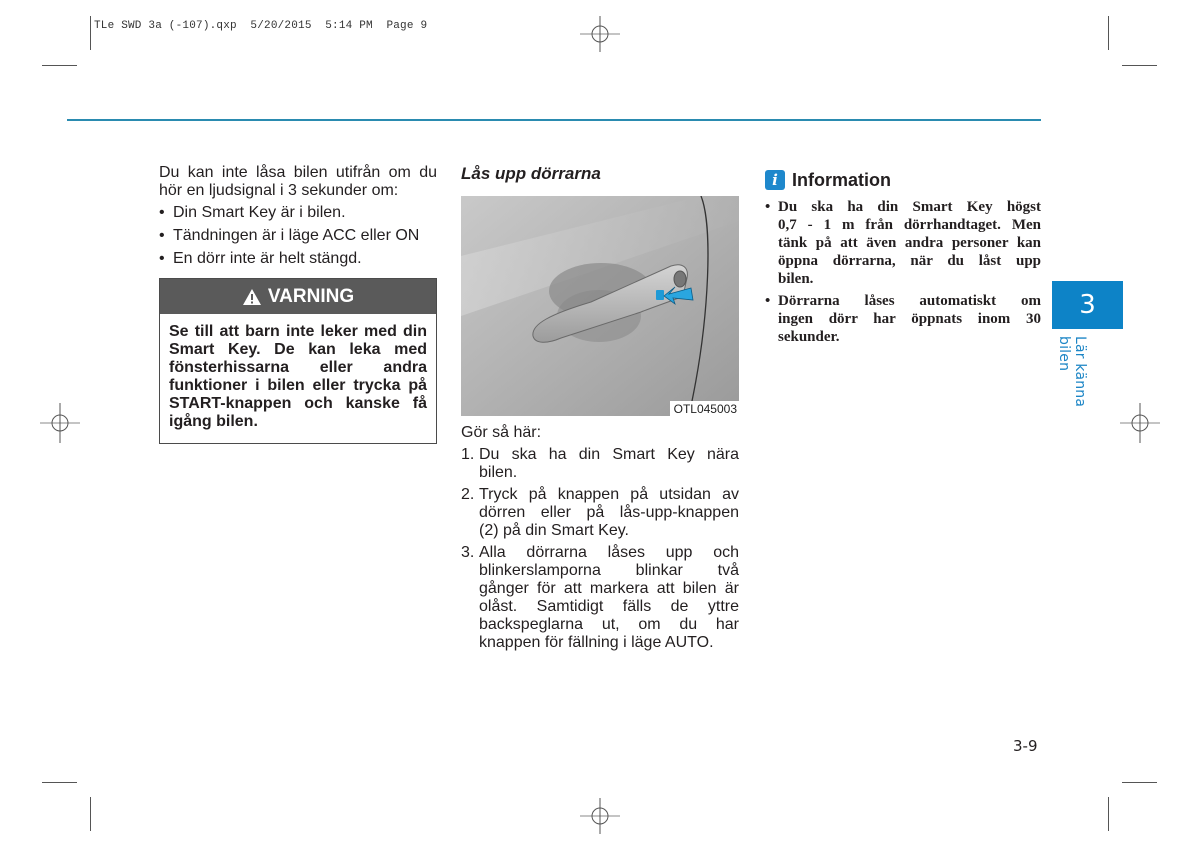  Describe the element at coordinates (600, 816) in the screenshot. I see `registration-mark-bottom` at that location.